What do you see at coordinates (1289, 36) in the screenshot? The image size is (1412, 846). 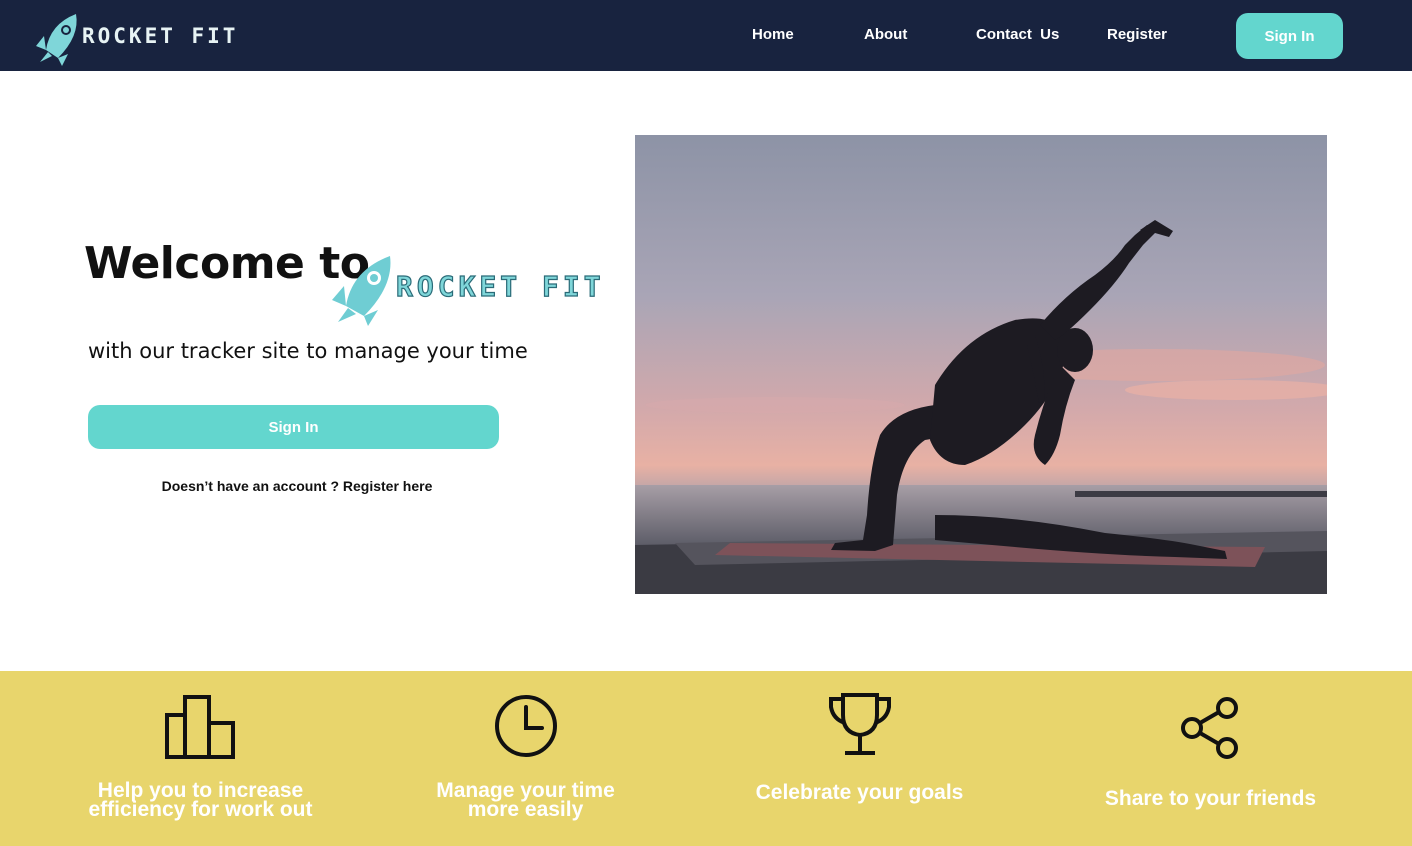 I see `nav-signin-button: Sign In` at bounding box center [1289, 36].